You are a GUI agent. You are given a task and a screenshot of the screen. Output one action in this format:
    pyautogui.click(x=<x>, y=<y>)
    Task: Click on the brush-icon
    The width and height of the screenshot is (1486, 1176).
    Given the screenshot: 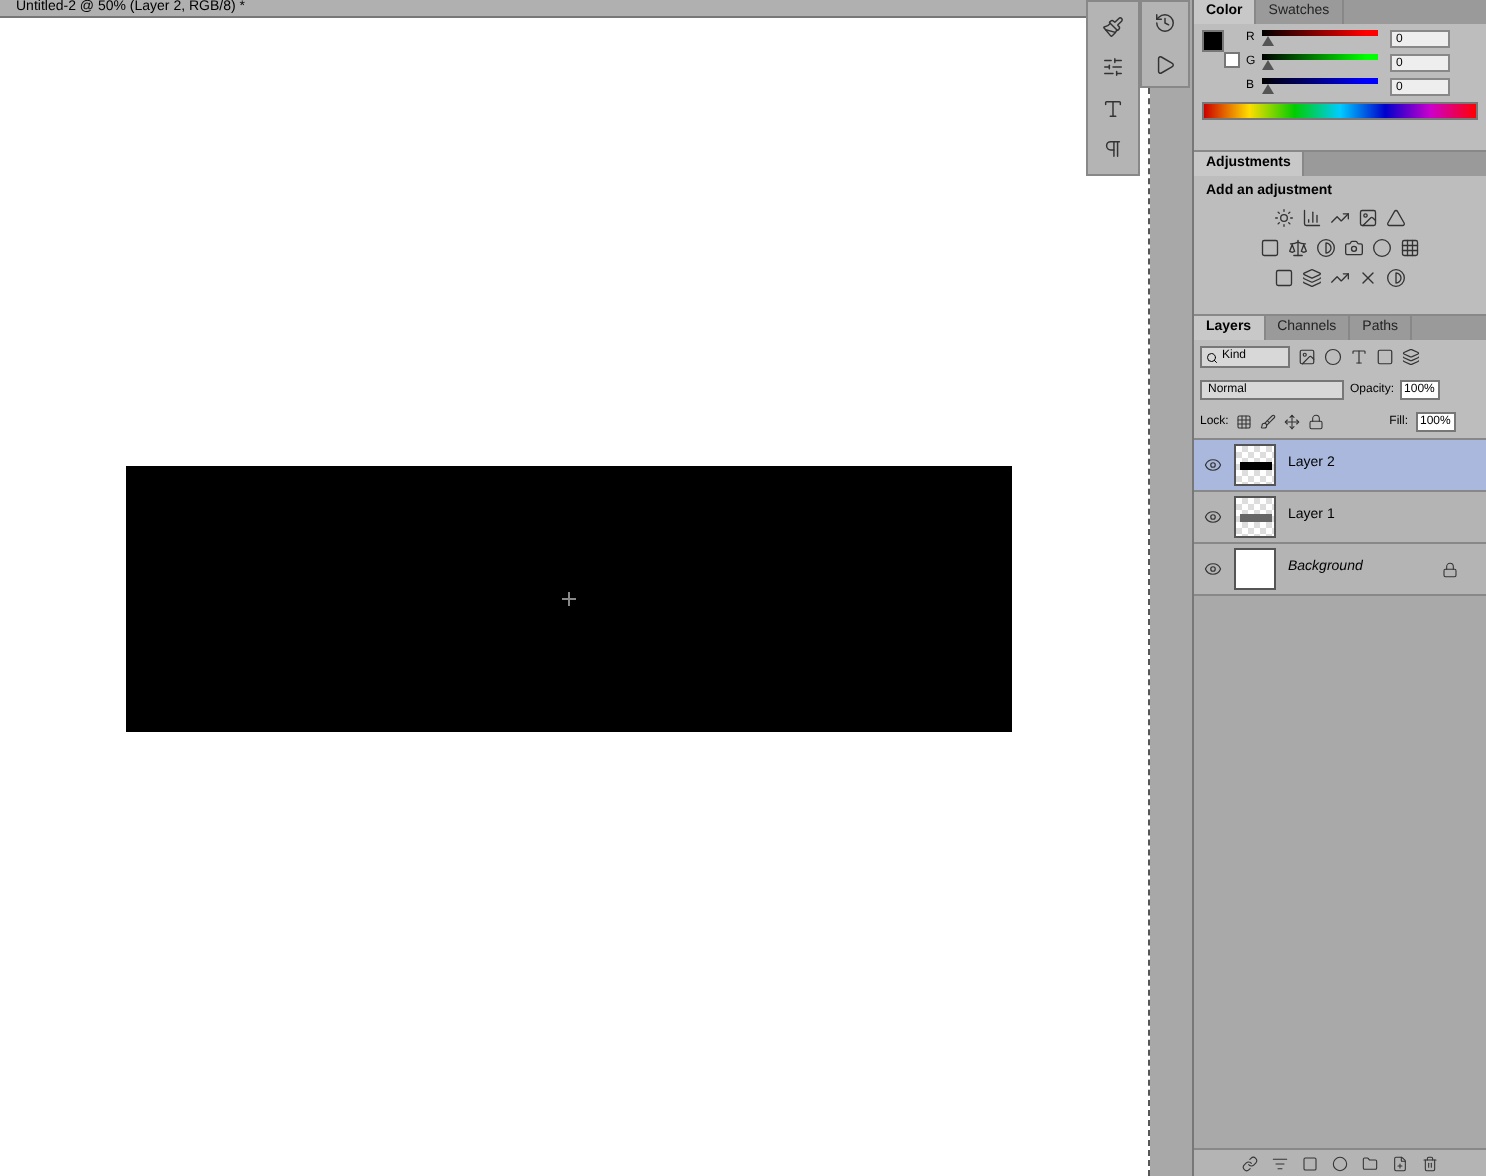 What is the action you would take?
    pyautogui.click(x=1113, y=26)
    